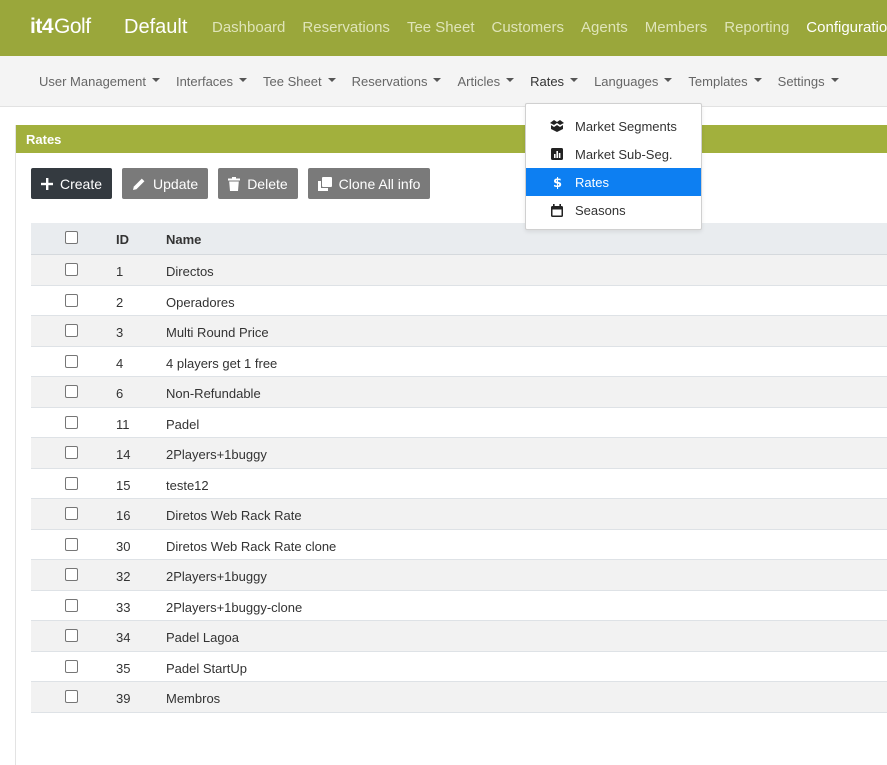 The image size is (887, 765). What do you see at coordinates (459, 422) in the screenshot?
I see `table-row: 11 Padel` at bounding box center [459, 422].